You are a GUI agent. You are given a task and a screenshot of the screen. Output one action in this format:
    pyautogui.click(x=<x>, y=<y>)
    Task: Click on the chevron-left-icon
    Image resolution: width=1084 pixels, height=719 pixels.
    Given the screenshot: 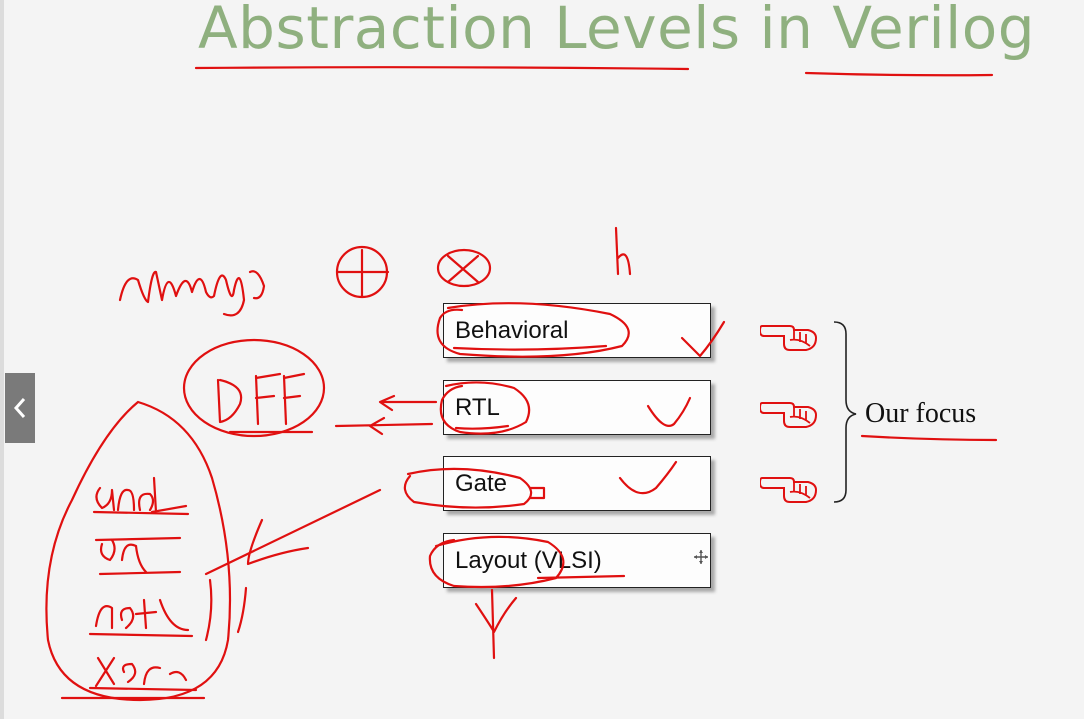 What is the action you would take?
    pyautogui.click(x=19, y=408)
    